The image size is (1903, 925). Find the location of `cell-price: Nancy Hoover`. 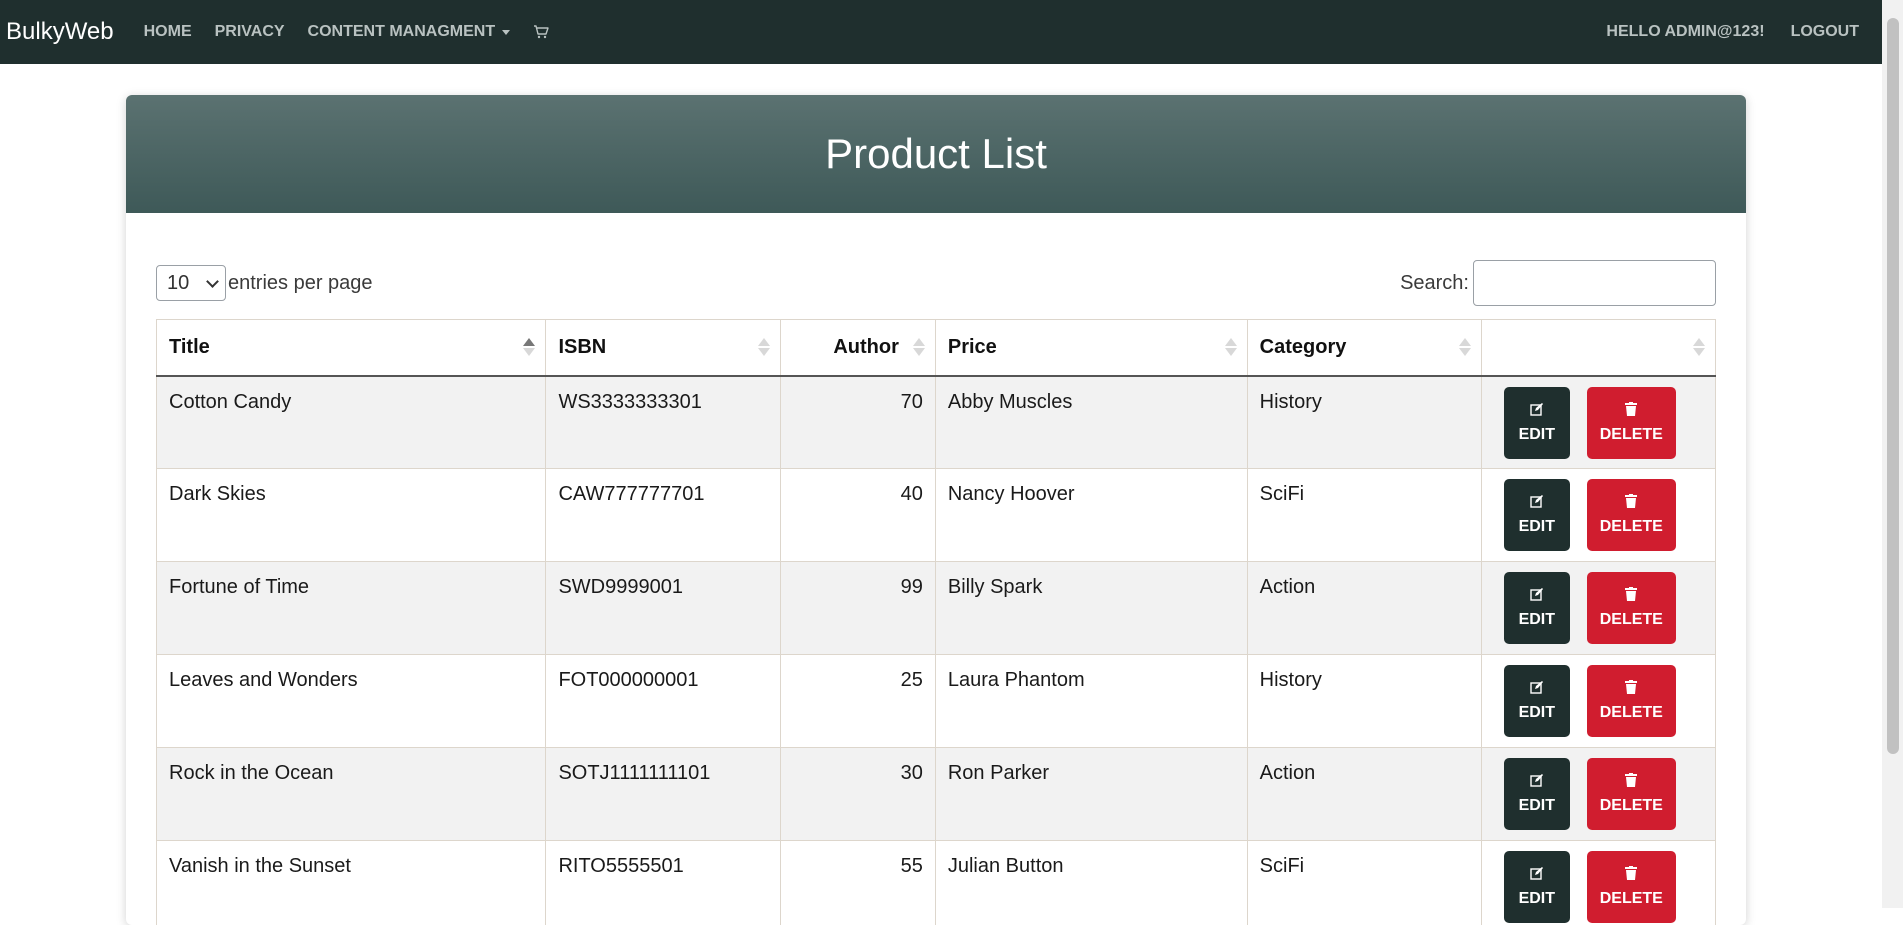

cell-price: Nancy Hoover is located at coordinates (1091, 515).